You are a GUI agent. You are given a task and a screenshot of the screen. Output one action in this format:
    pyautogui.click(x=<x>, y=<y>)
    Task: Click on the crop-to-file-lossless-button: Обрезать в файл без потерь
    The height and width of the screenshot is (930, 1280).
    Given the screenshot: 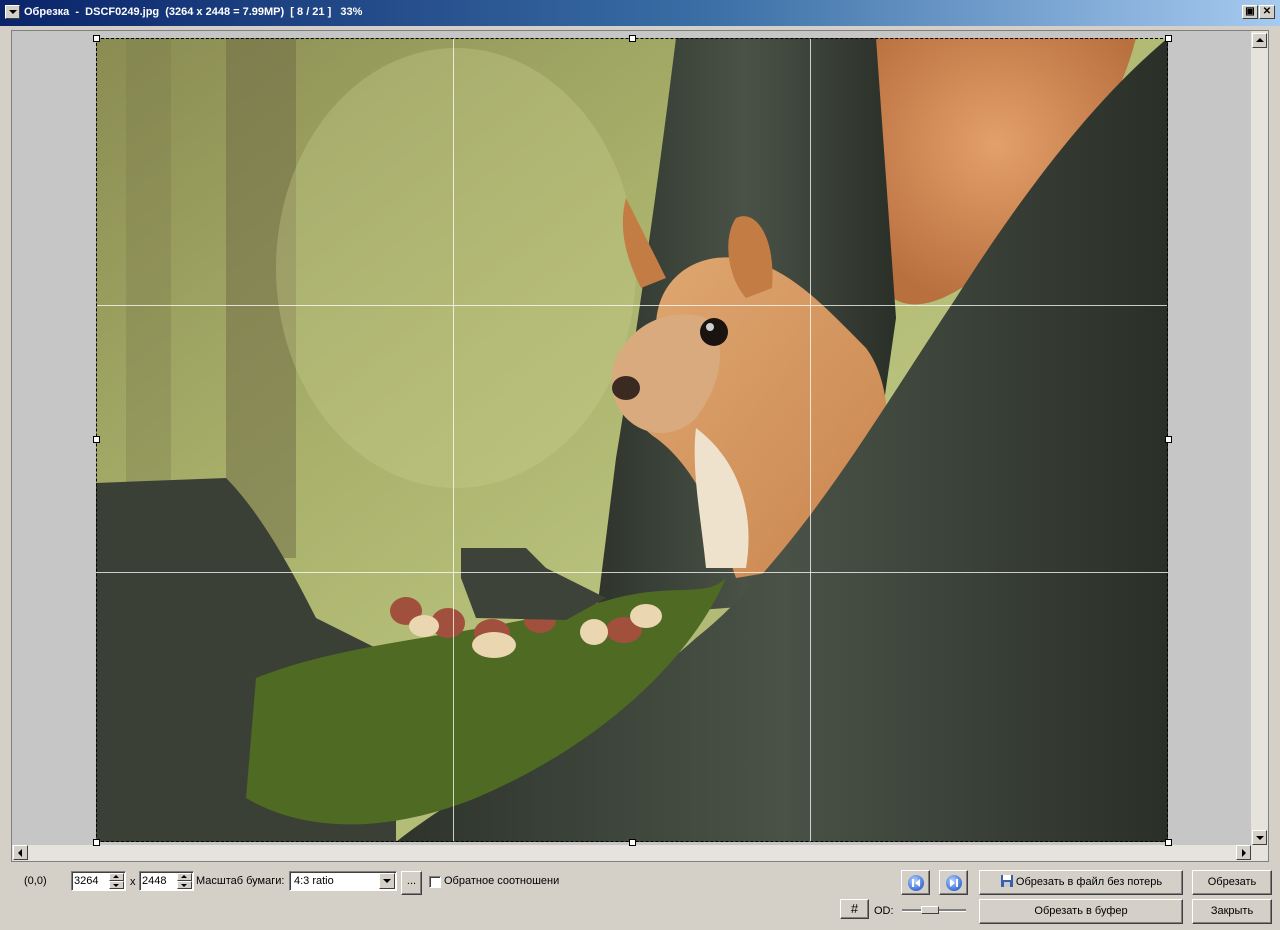 What is the action you would take?
    pyautogui.click(x=1081, y=882)
    